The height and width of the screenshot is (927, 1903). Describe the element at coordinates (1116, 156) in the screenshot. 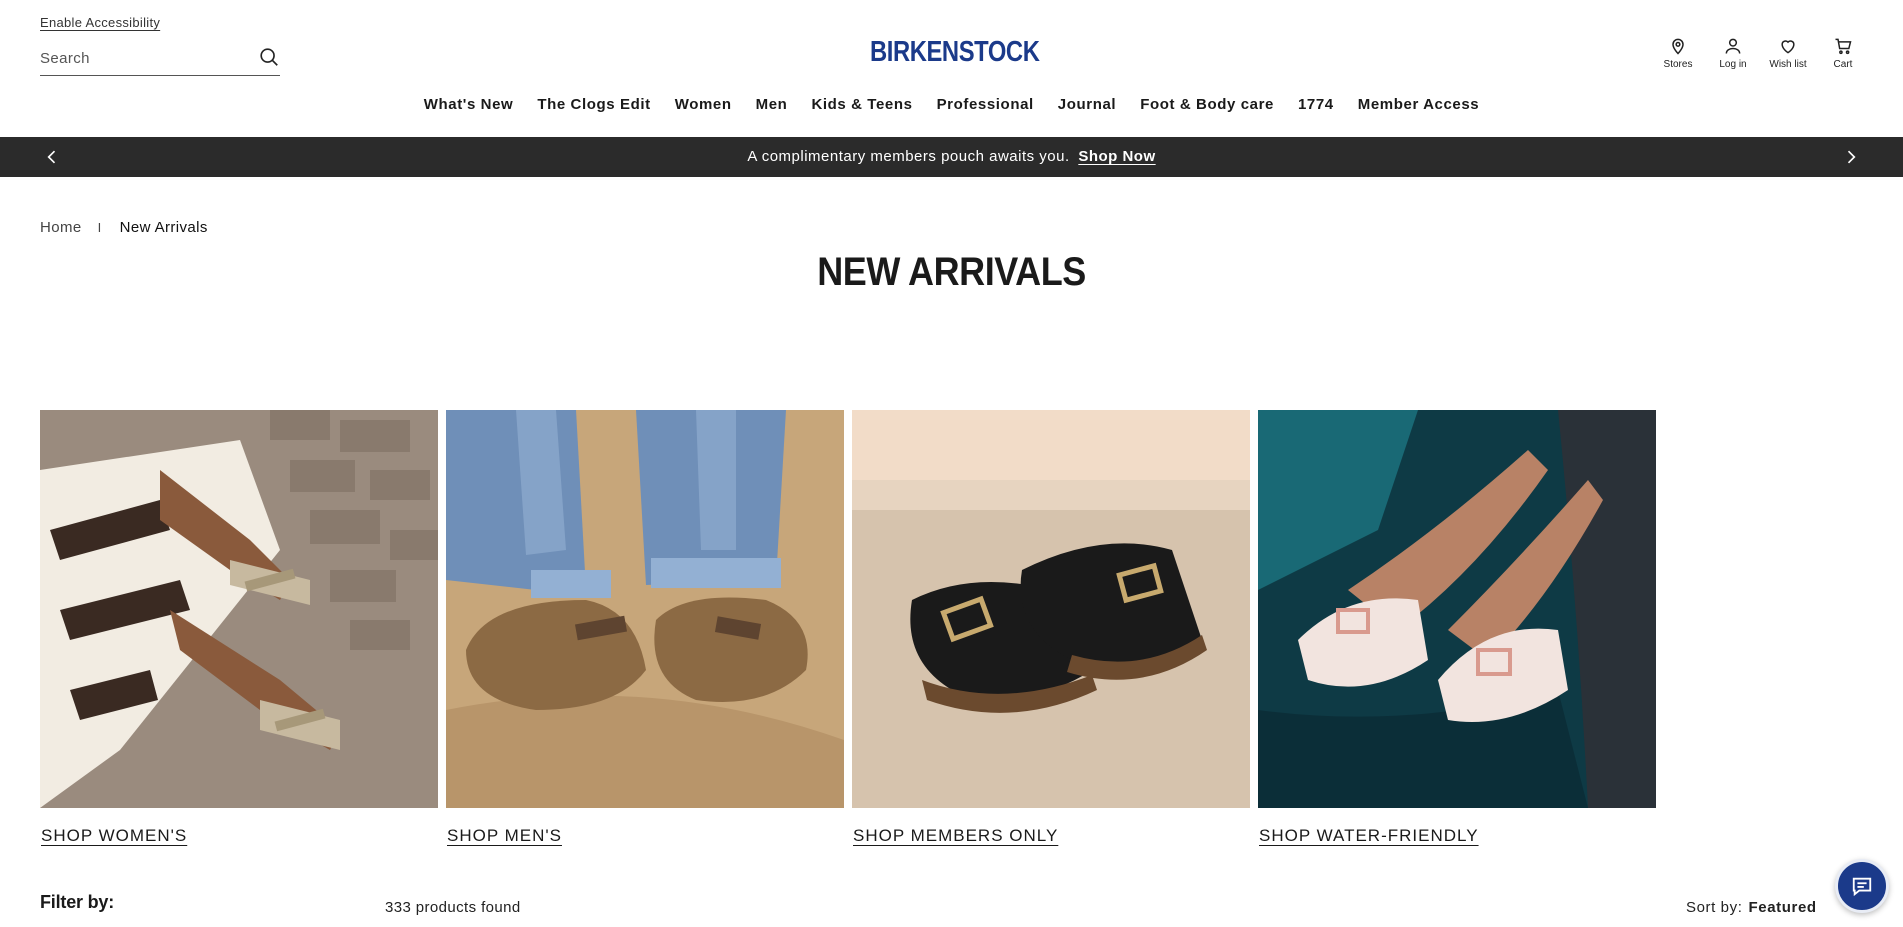

I see `promo-shop-now-link: Shop Now` at that location.